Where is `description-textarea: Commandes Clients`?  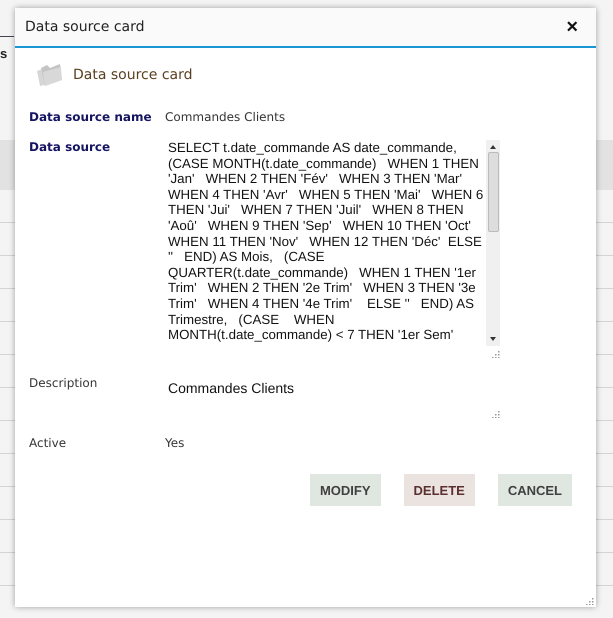 description-textarea: Commandes Clients is located at coordinates (332, 397).